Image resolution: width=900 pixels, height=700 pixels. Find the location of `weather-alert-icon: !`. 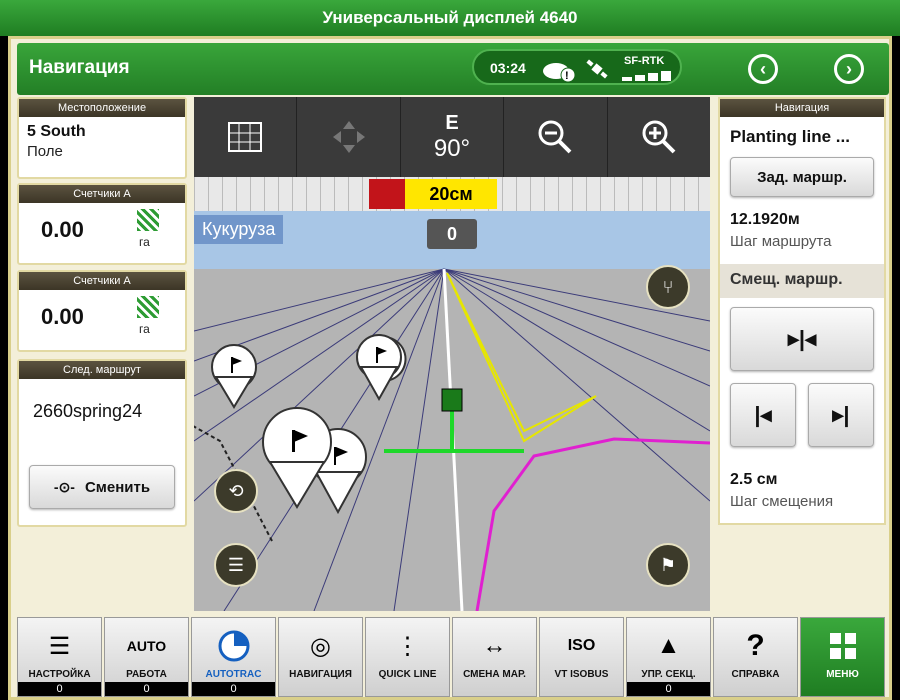

weather-alert-icon: ! is located at coordinates (559, 73).